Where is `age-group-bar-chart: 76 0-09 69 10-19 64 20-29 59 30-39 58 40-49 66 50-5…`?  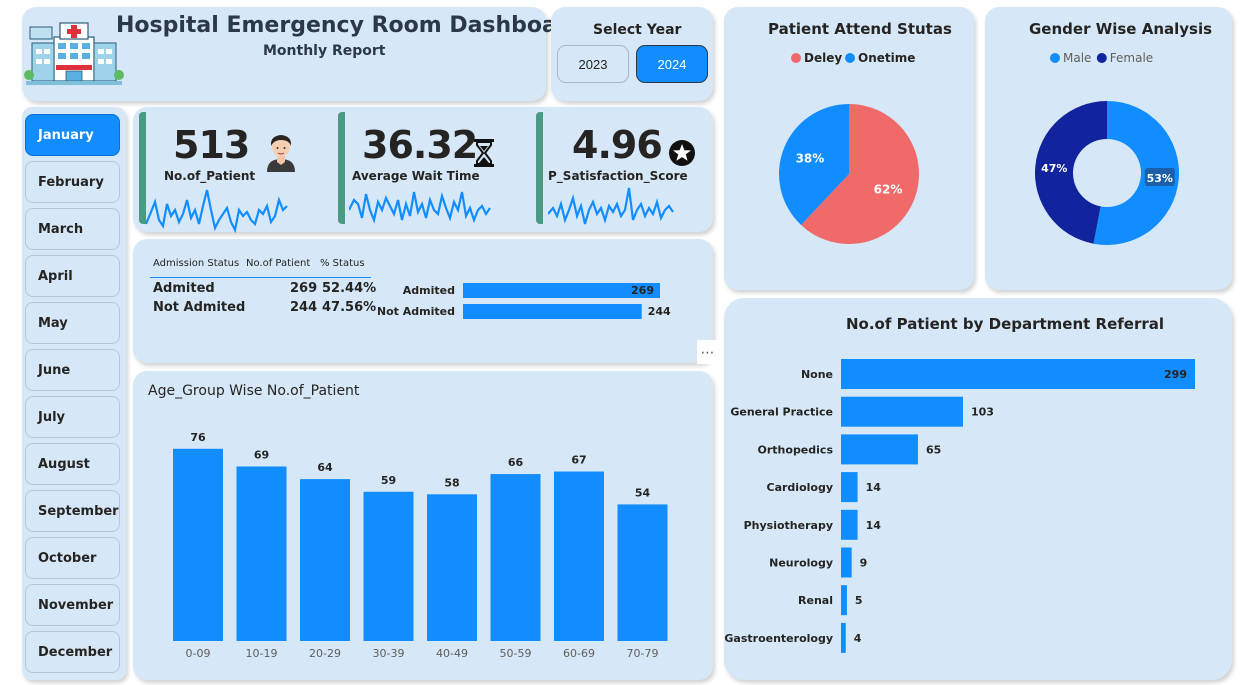 age-group-bar-chart: 76 0-09 69 10-19 64 20-29 59 30-39 58 40-49 66 50-5… is located at coordinates (420, 545).